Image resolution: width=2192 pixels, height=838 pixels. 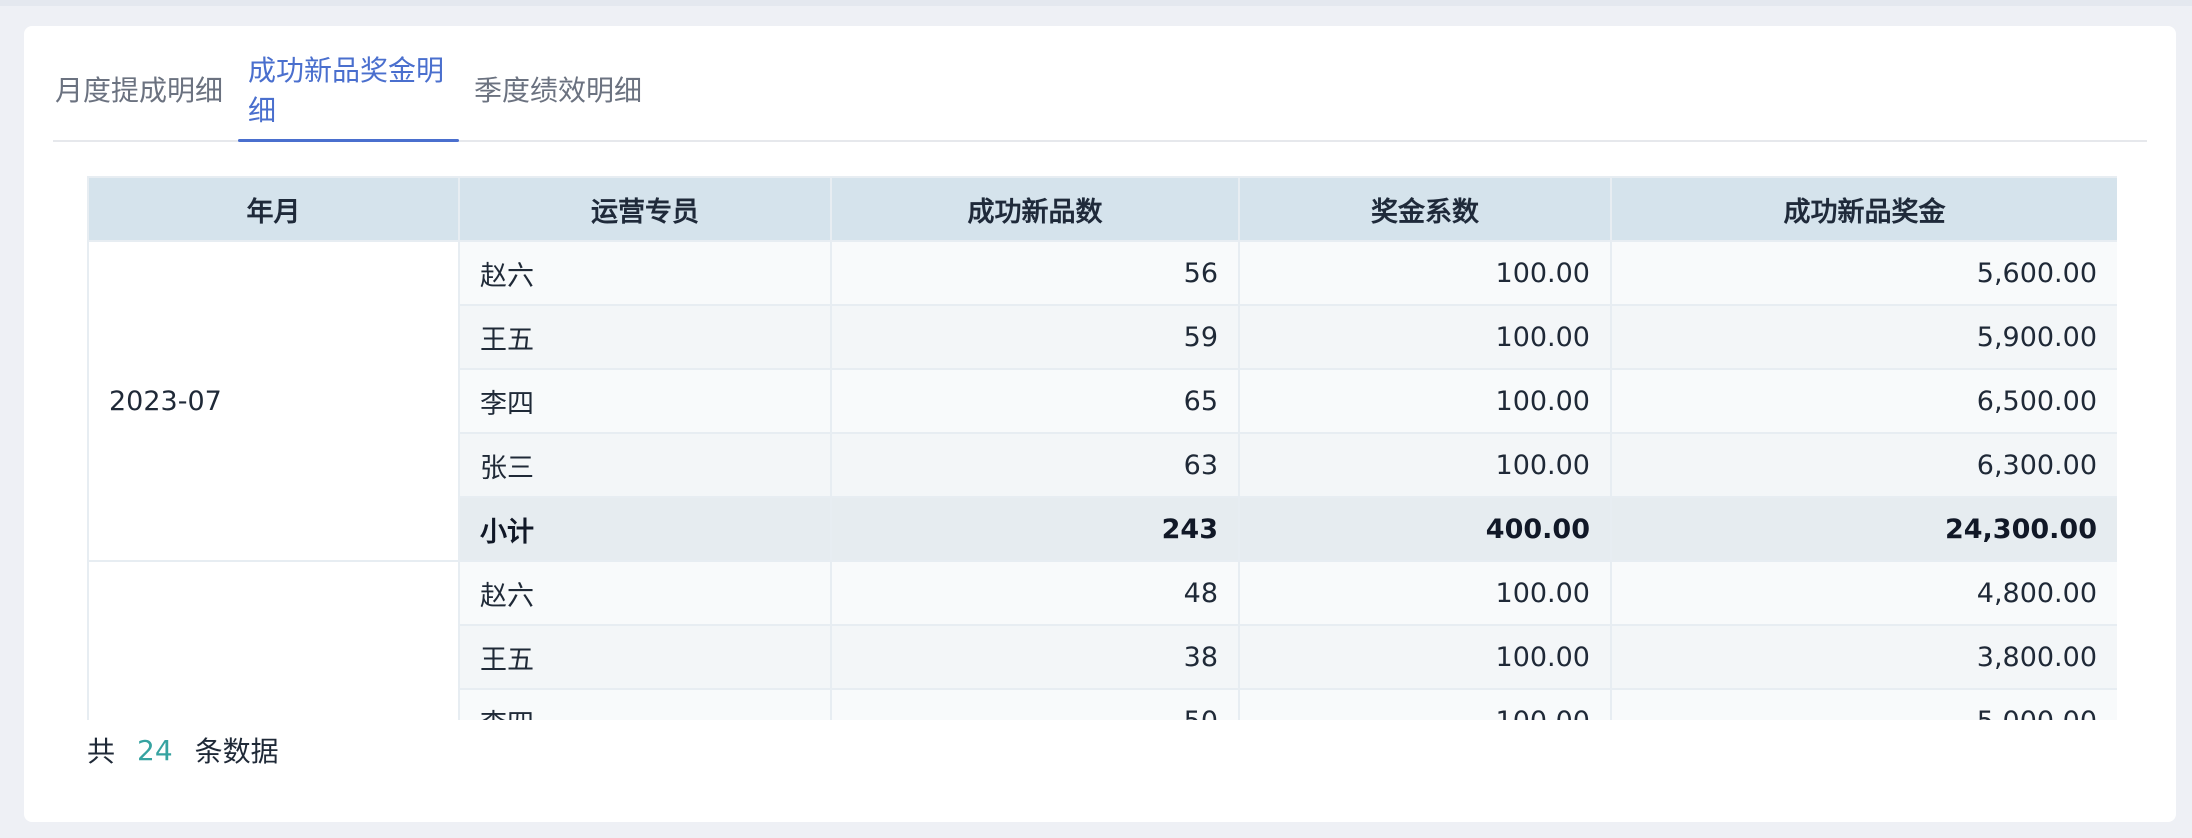 I want to click on subtotal-count: 243, so click(x=1035, y=529).